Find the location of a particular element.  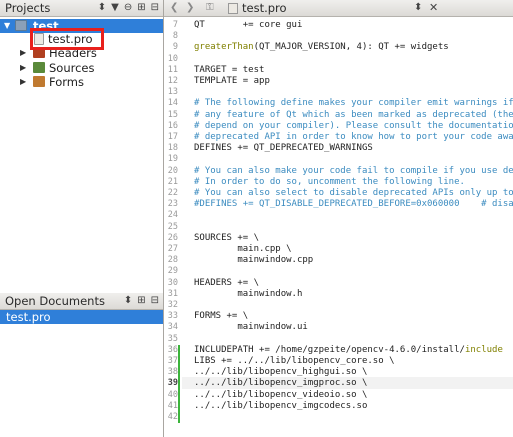

editor-tab-filename: test.pro is located at coordinates (264, 8).